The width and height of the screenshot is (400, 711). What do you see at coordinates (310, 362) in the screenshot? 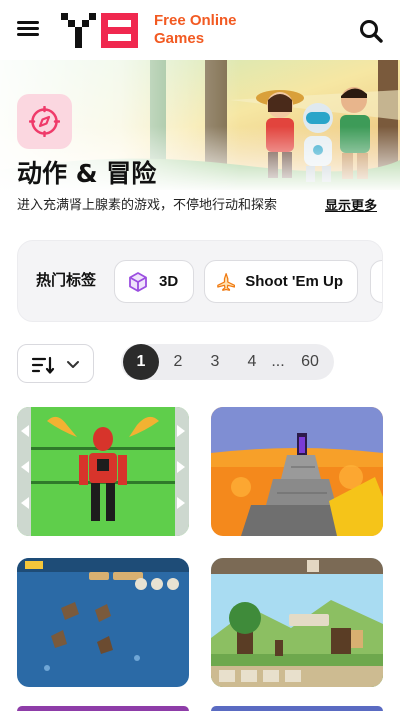
I see `page-last-button: 60` at bounding box center [310, 362].